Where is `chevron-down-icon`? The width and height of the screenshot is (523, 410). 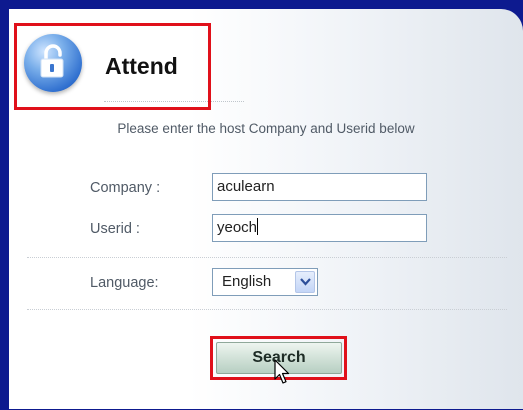
chevron-down-icon is located at coordinates (305, 282).